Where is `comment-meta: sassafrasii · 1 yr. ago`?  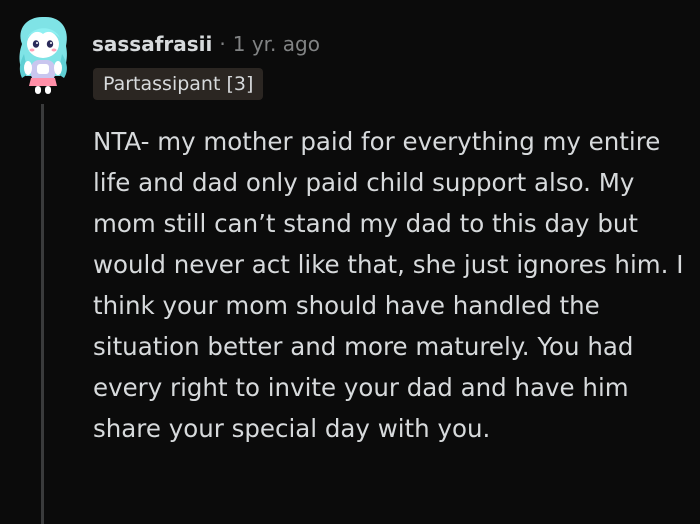 comment-meta: sassafrasii · 1 yr. ago is located at coordinates (206, 44).